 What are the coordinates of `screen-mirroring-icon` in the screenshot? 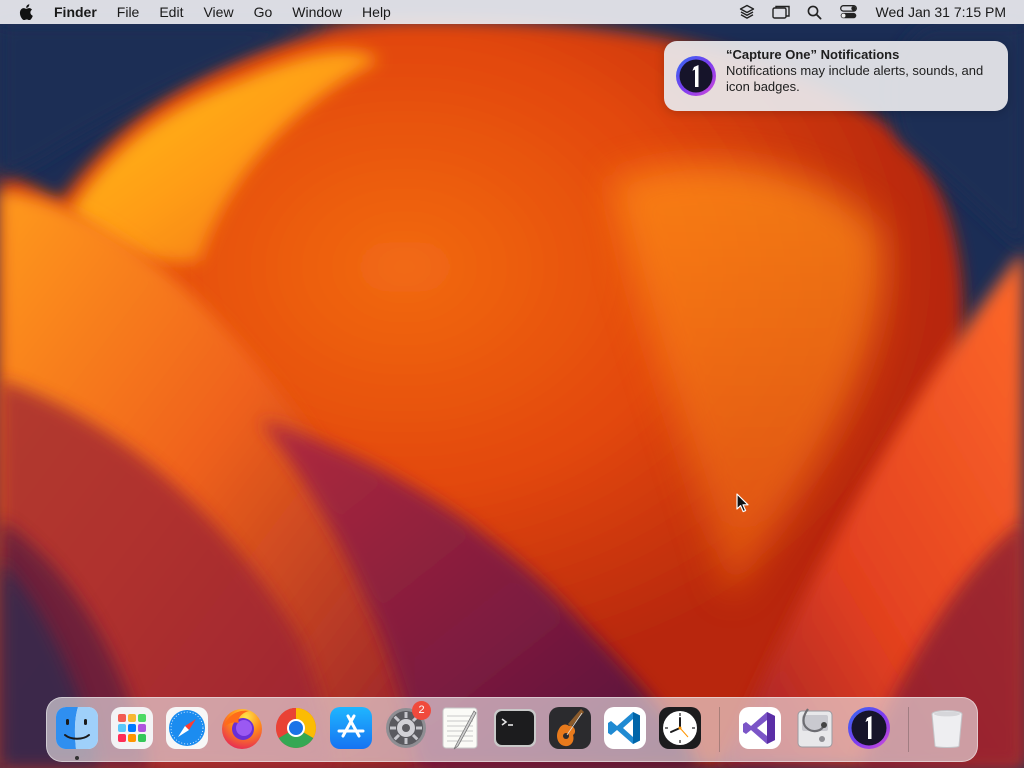 It's located at (781, 12).